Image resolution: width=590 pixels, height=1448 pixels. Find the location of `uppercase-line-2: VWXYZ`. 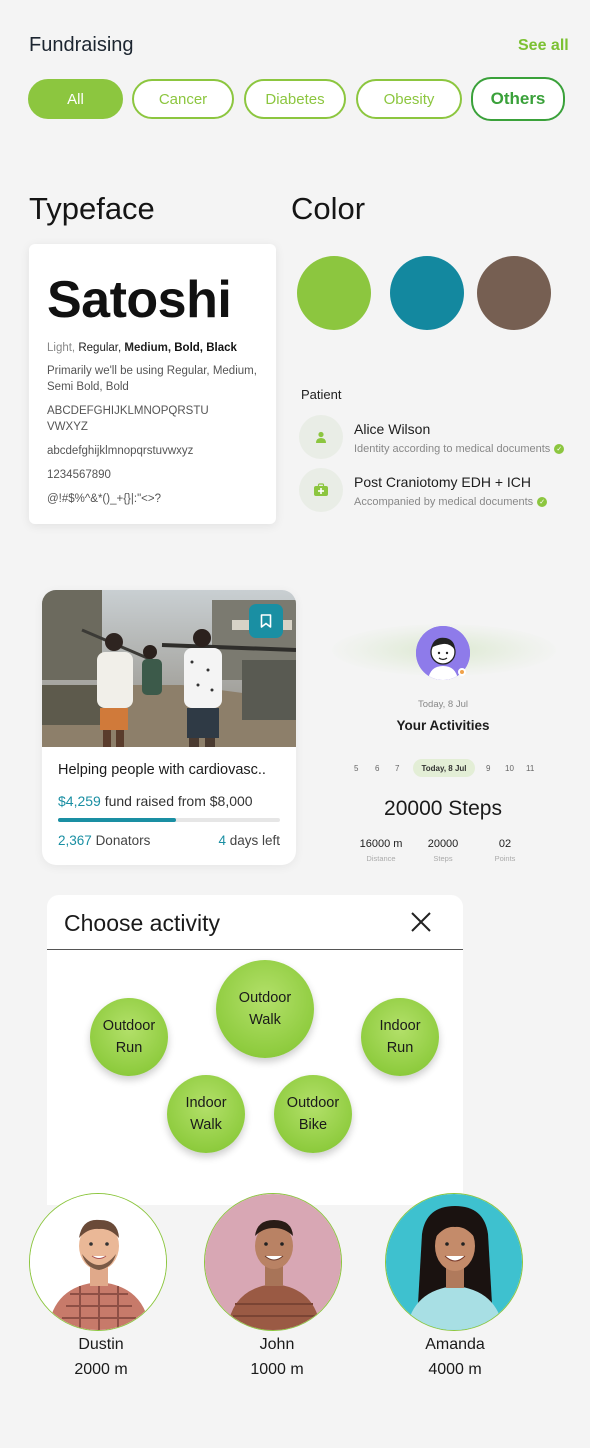

uppercase-line-2: VWXYZ is located at coordinates (67, 427).